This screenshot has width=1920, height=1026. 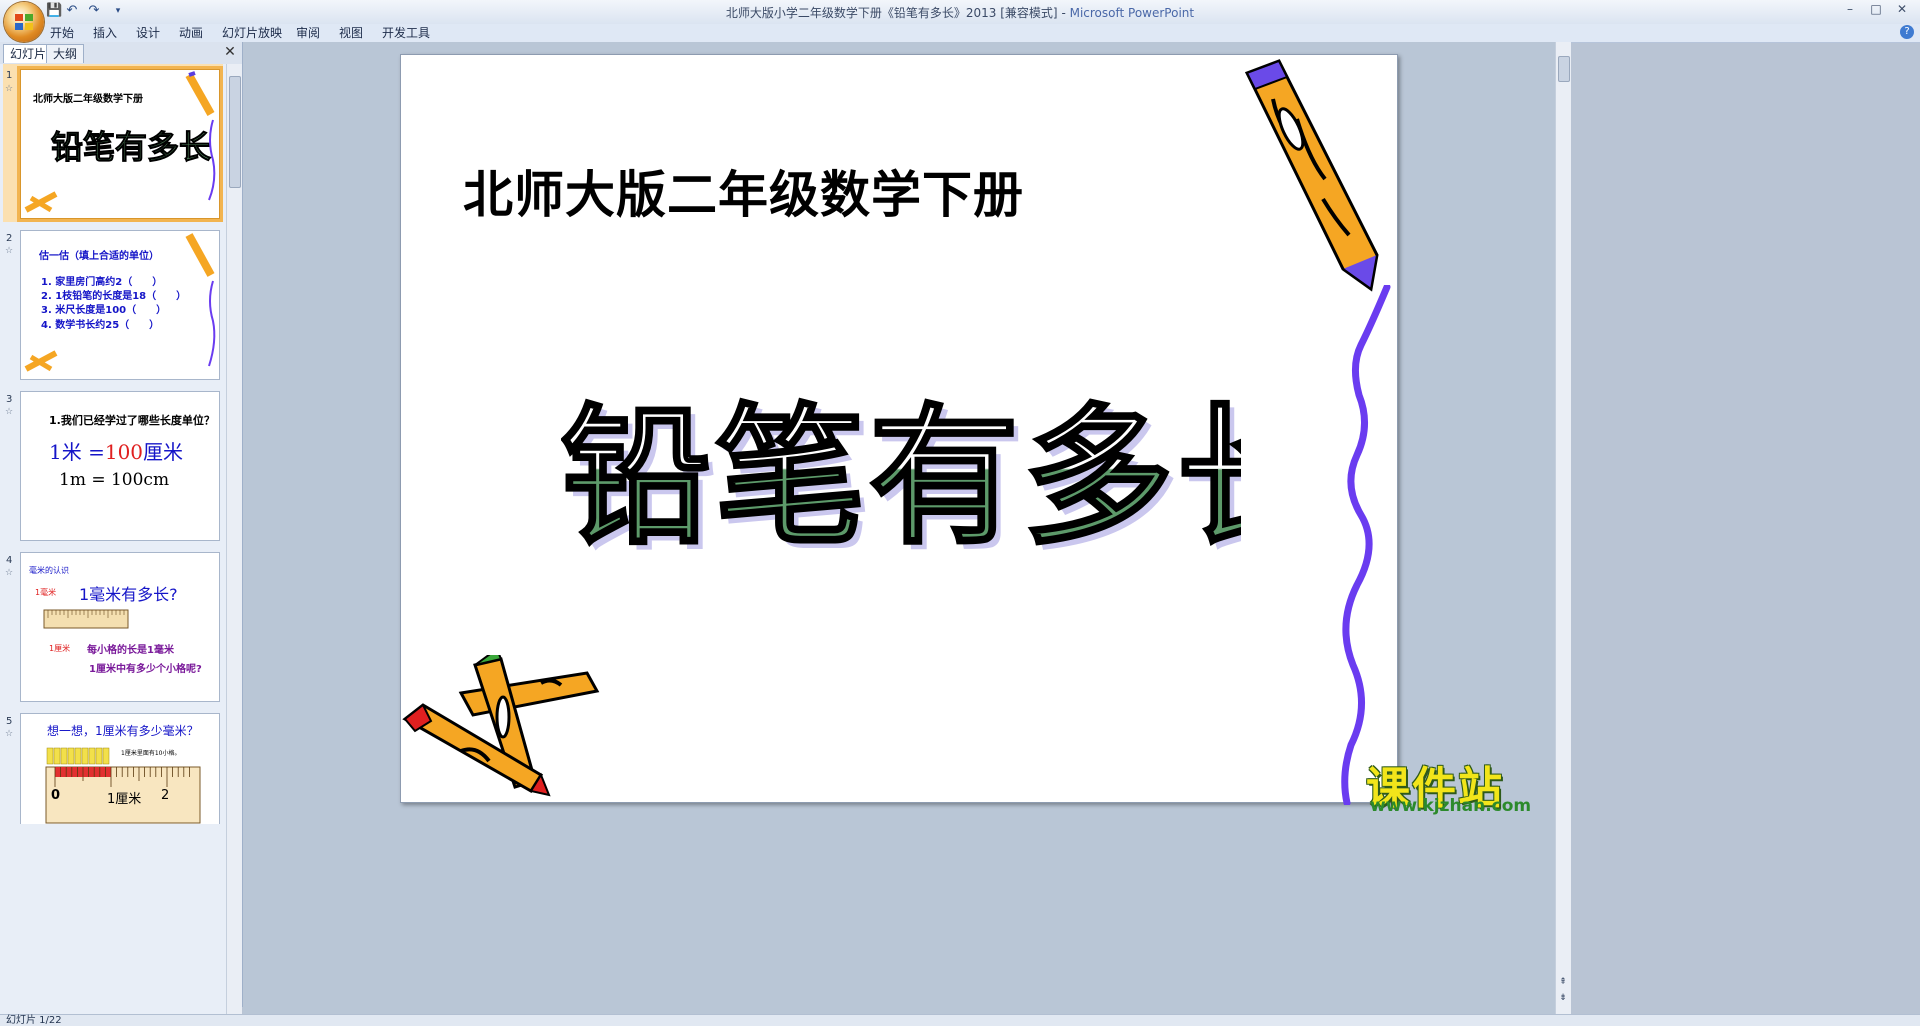 I want to click on pencil-clipart-icon, so click(x=1311, y=175).